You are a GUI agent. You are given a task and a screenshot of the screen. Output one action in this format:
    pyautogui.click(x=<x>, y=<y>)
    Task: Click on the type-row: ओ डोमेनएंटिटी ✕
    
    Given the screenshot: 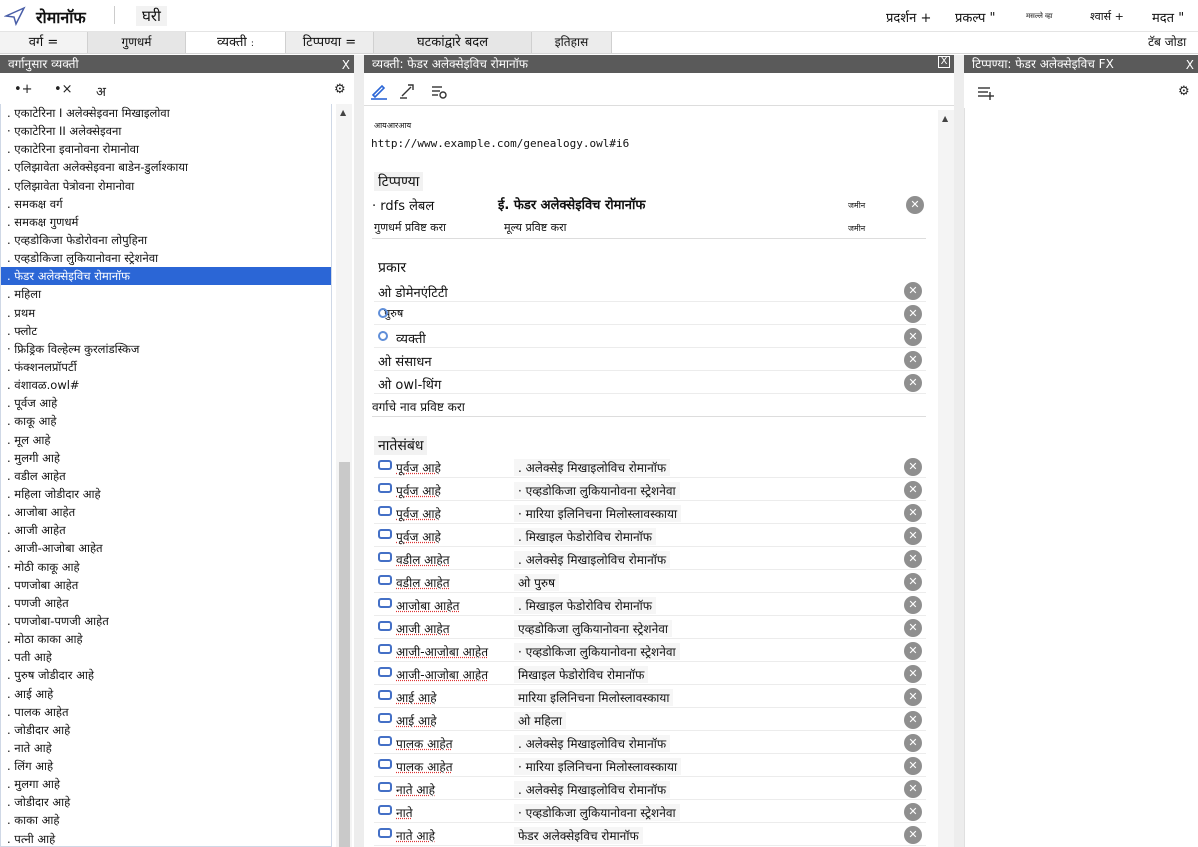 What is the action you would take?
    pyautogui.click(x=650, y=291)
    